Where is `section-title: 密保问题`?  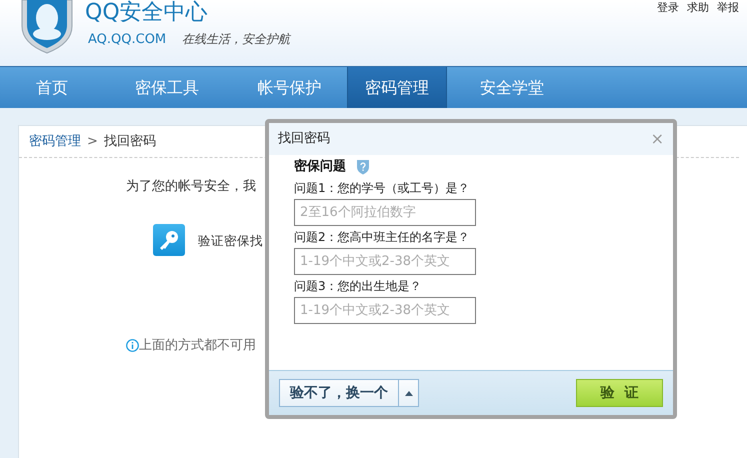 section-title: 密保问题 is located at coordinates (320, 167).